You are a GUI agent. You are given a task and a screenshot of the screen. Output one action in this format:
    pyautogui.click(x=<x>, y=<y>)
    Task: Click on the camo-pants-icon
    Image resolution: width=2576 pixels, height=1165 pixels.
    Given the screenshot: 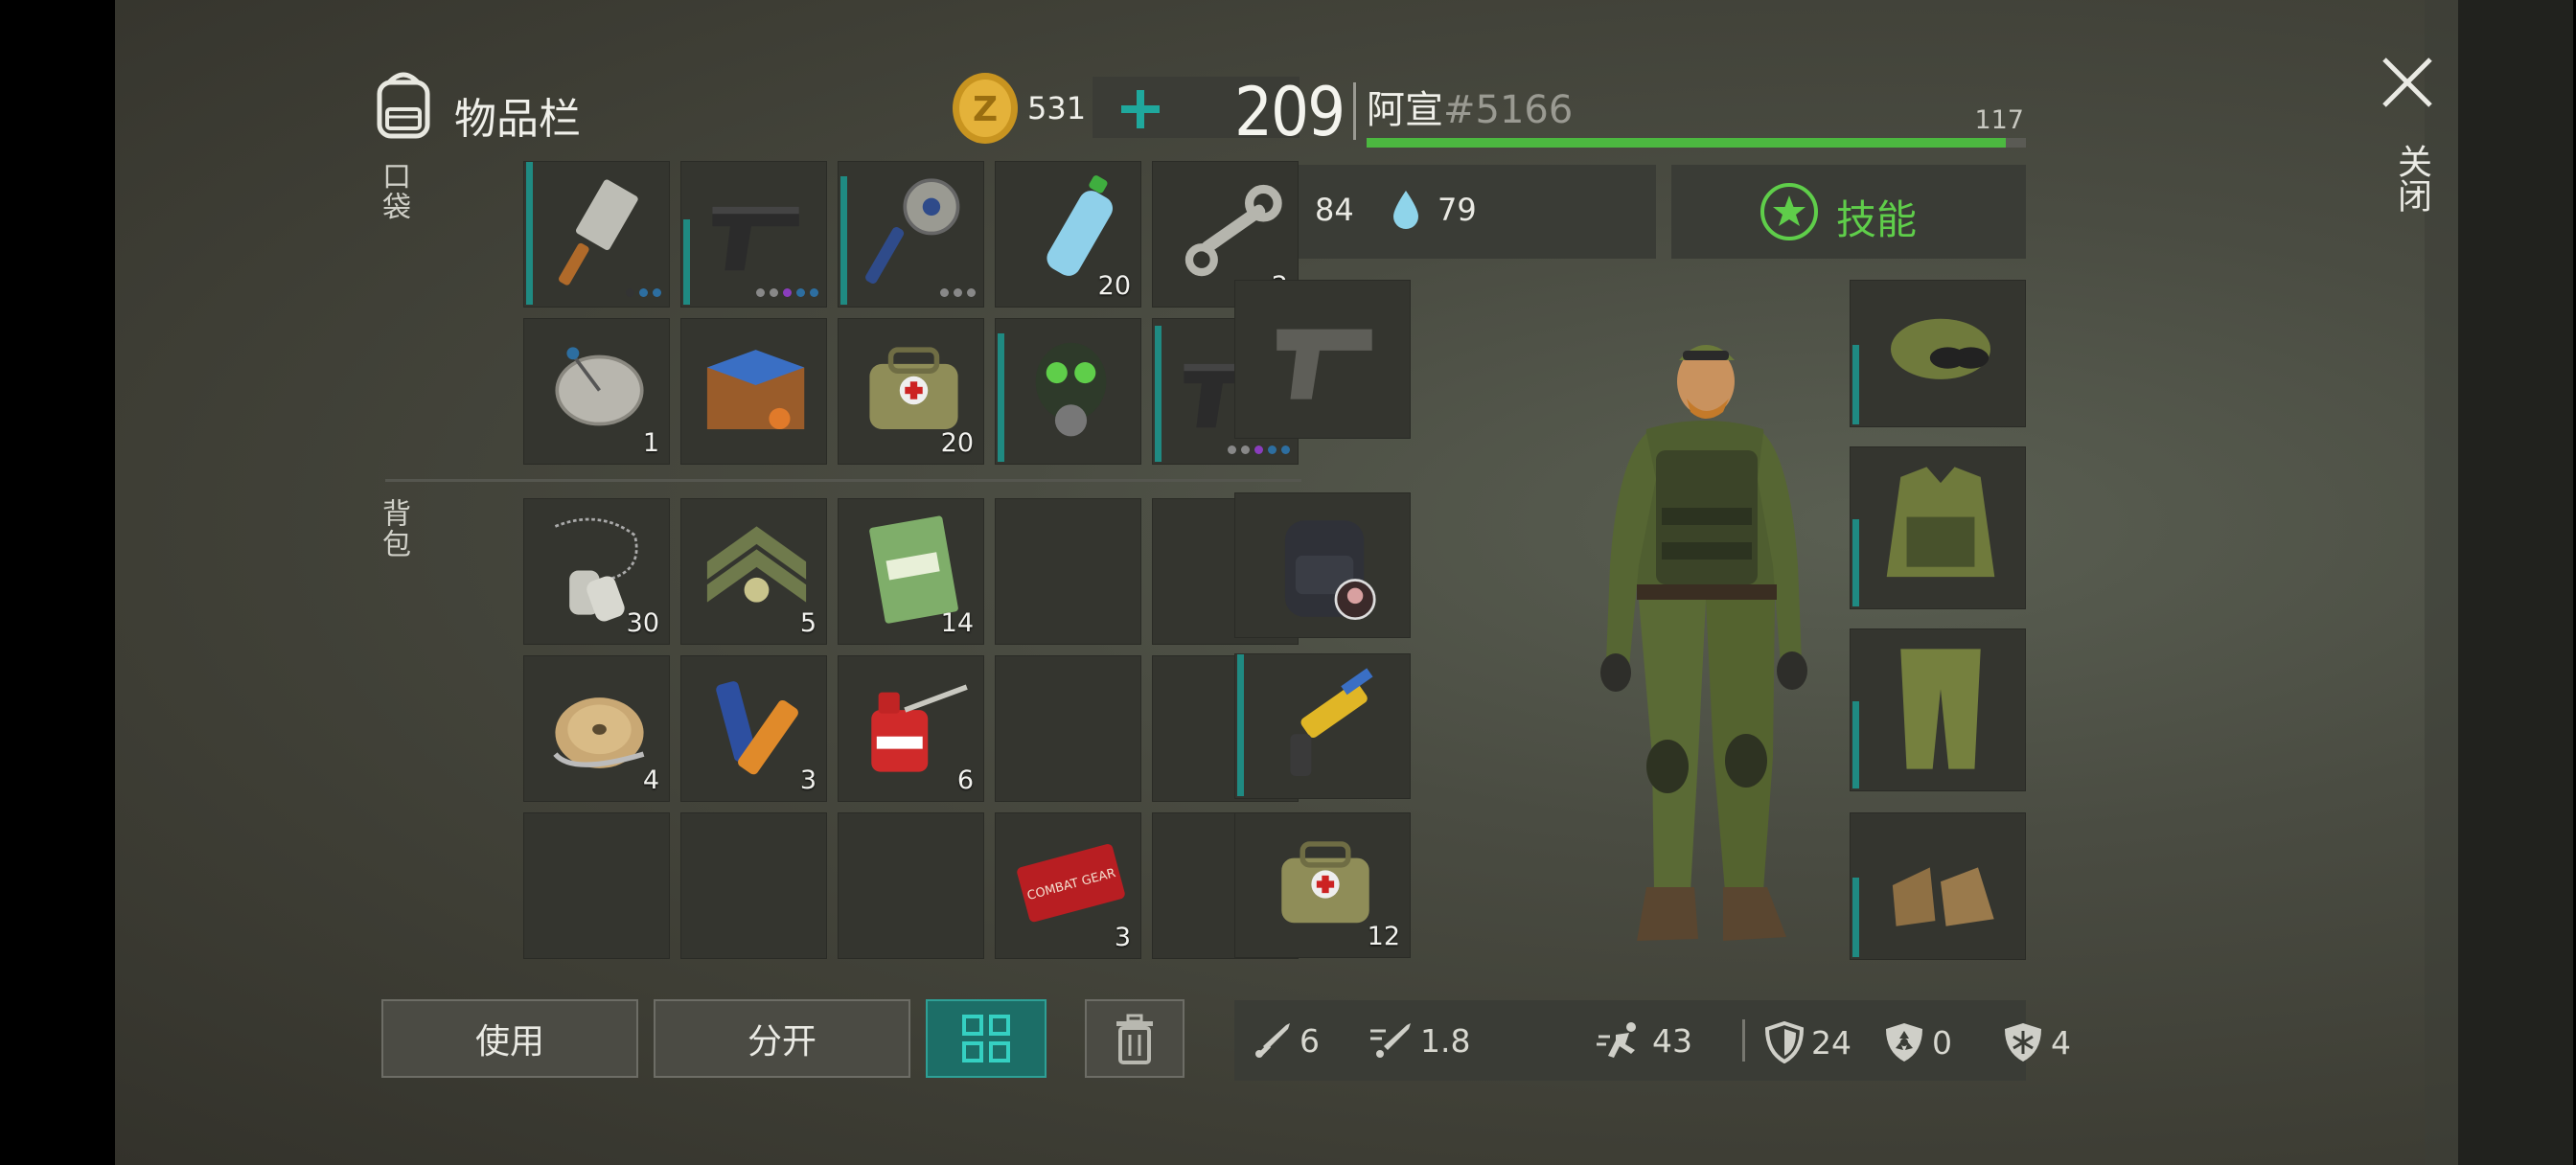 What is the action you would take?
    pyautogui.click(x=1940, y=709)
    